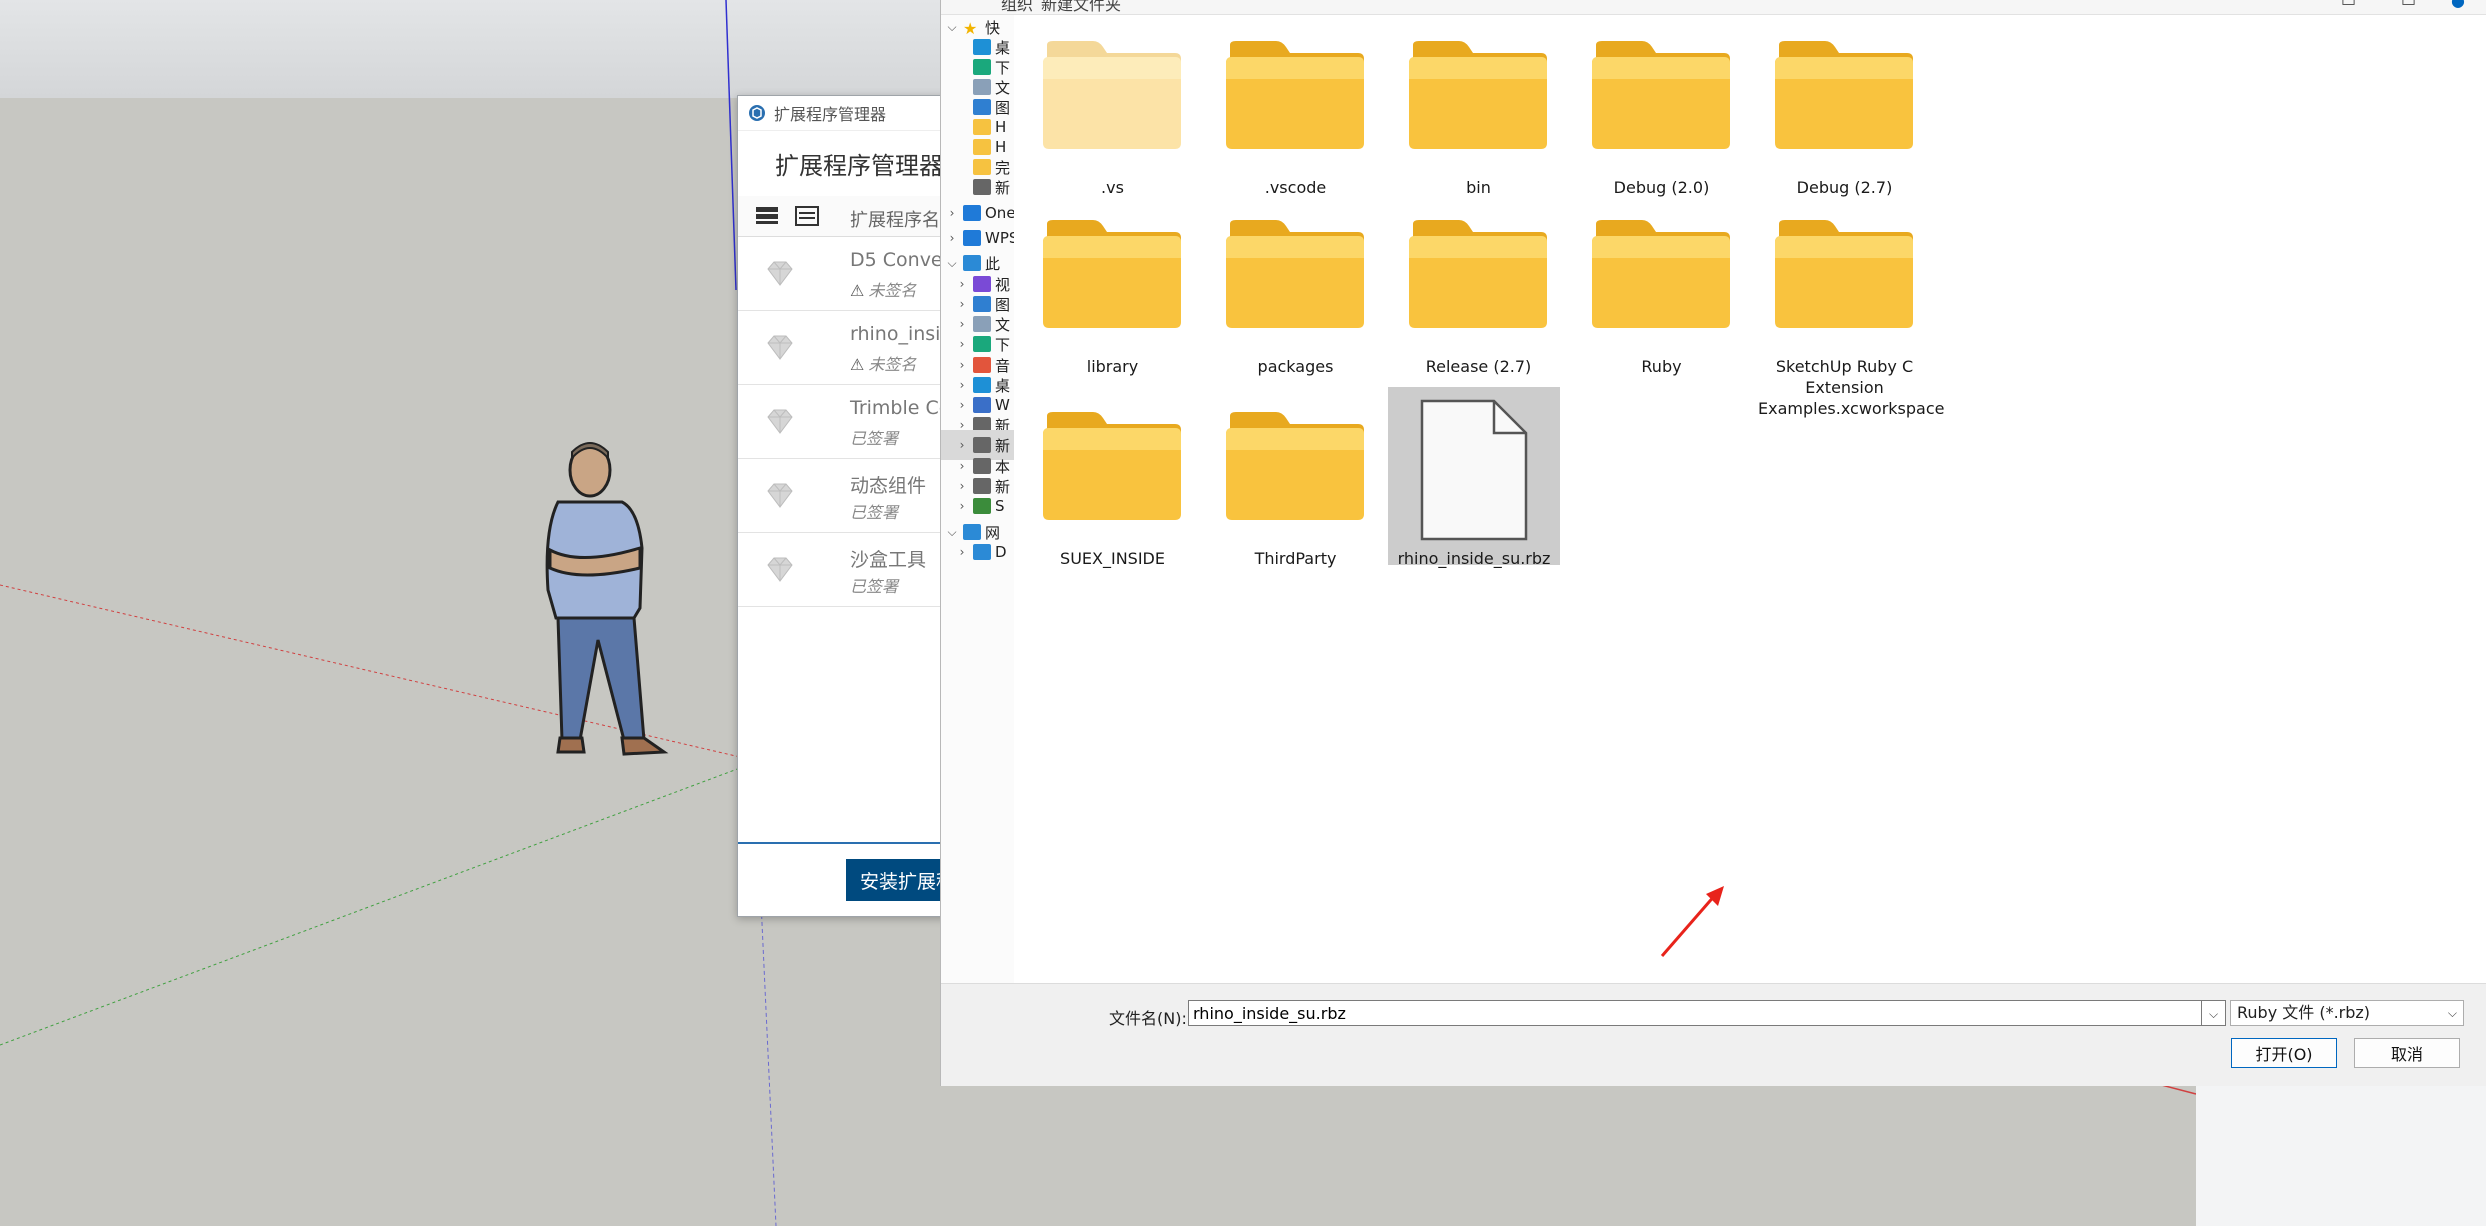  Describe the element at coordinates (982, 506) in the screenshot. I see `usb-drive-icon` at that location.